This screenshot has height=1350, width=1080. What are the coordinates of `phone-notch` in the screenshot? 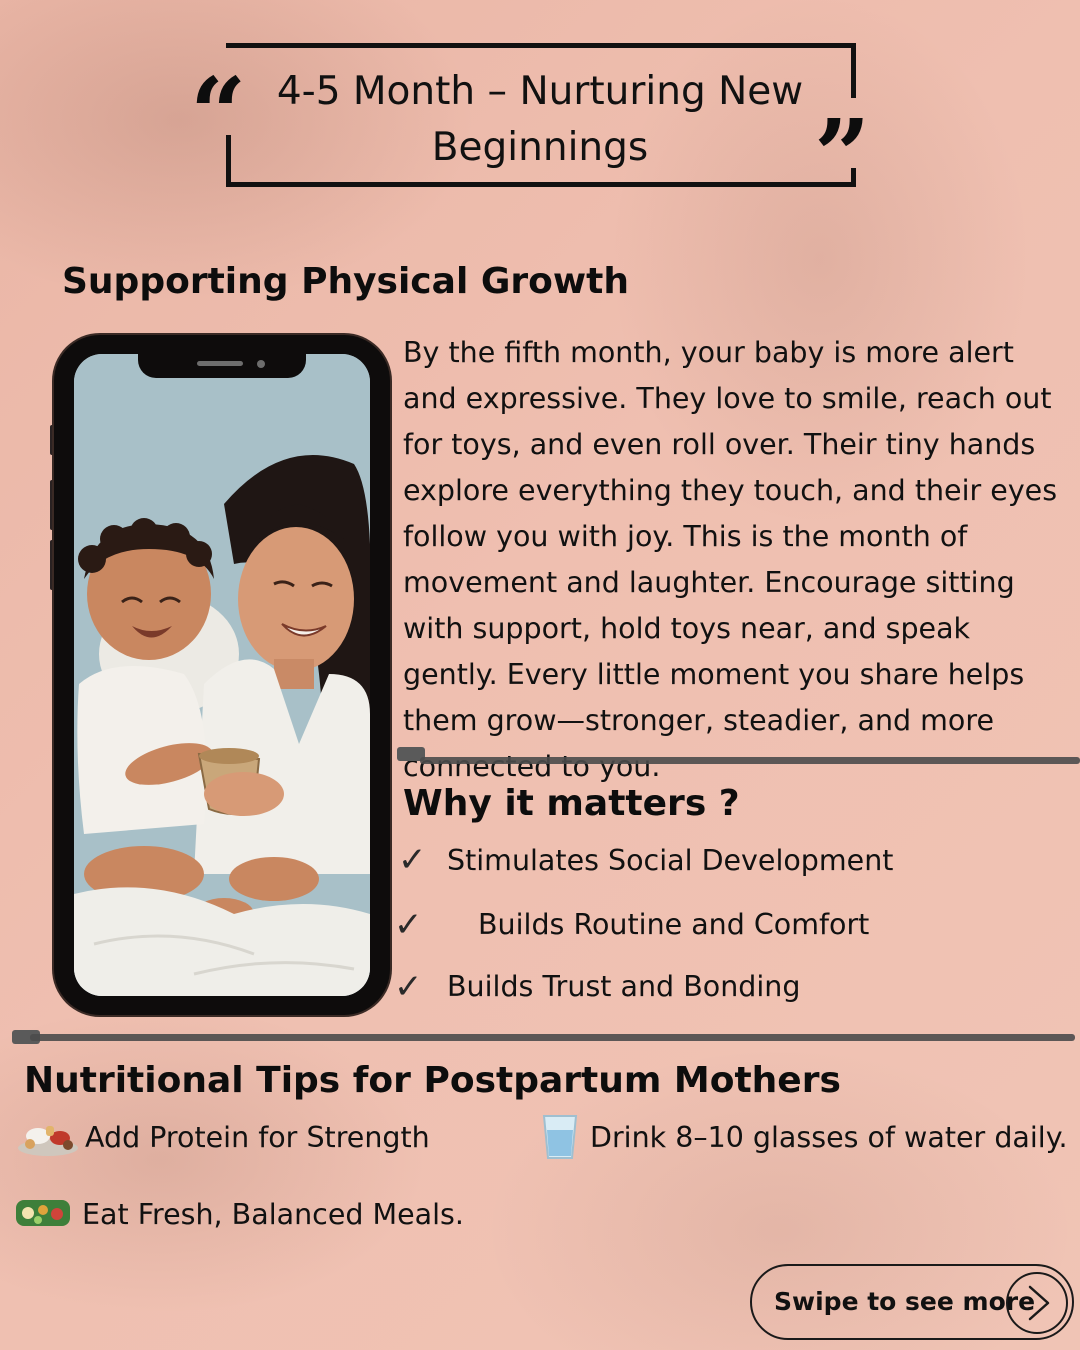 It's located at (222, 366).